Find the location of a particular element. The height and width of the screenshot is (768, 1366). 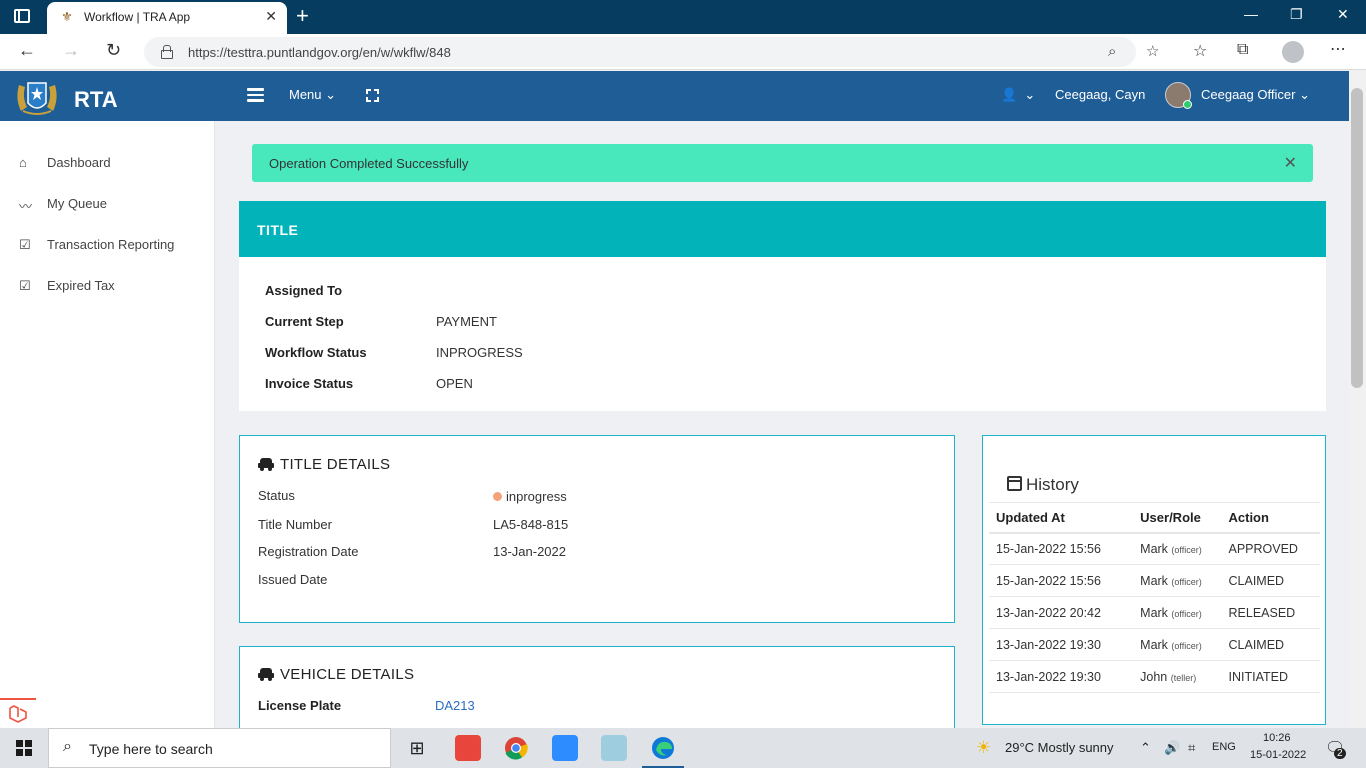

menu-dropdown: Menu ⌄ is located at coordinates (312, 95).